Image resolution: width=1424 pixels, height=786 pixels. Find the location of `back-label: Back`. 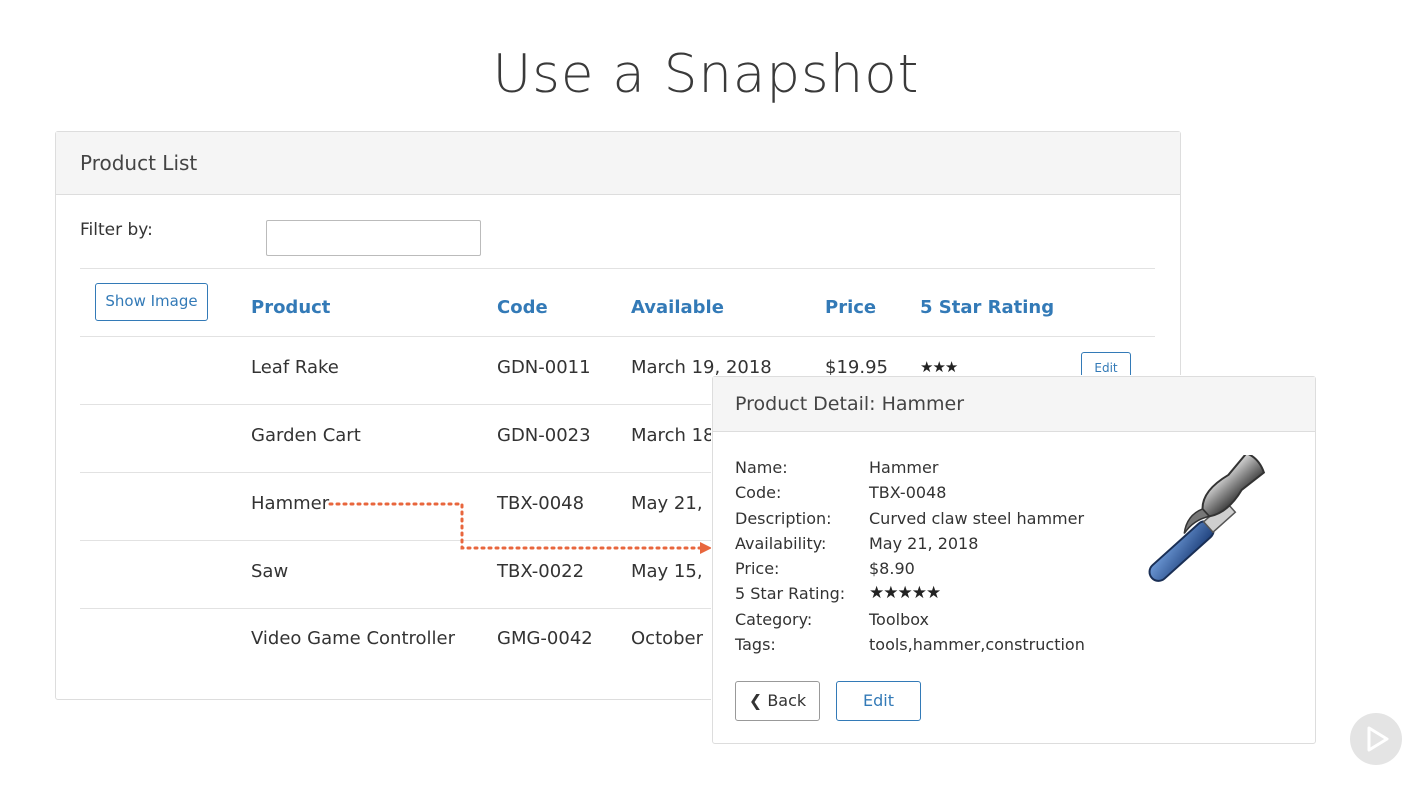

back-label: Back is located at coordinates (787, 700).